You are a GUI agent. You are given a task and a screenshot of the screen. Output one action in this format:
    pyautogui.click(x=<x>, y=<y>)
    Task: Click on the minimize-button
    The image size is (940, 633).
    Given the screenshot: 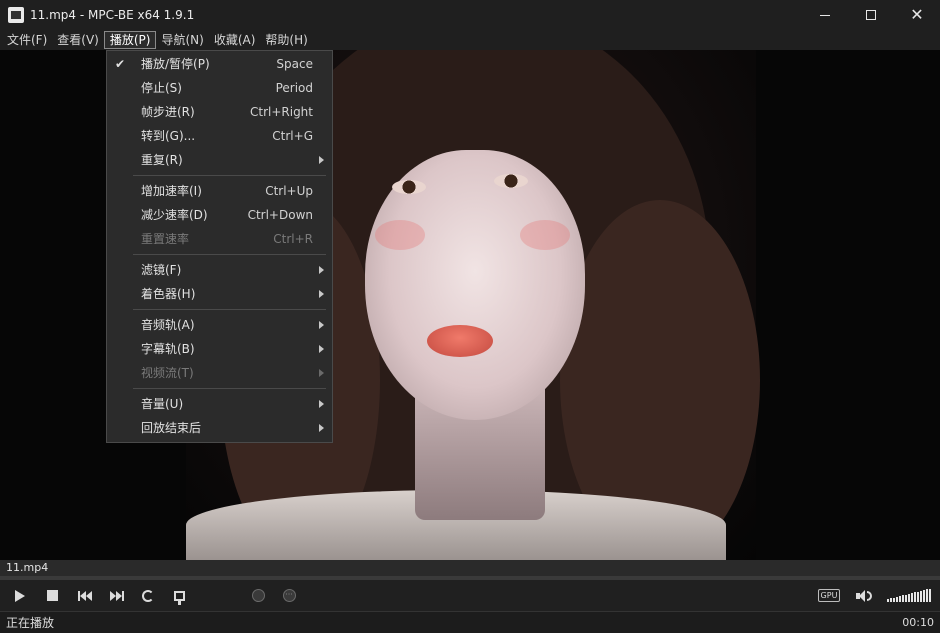 What is the action you would take?
    pyautogui.click(x=825, y=15)
    